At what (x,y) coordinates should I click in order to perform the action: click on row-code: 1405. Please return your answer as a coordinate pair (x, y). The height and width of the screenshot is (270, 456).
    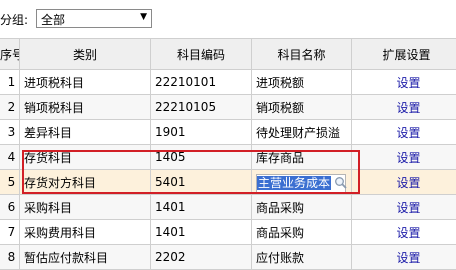
    Looking at the image, I should click on (201, 157).